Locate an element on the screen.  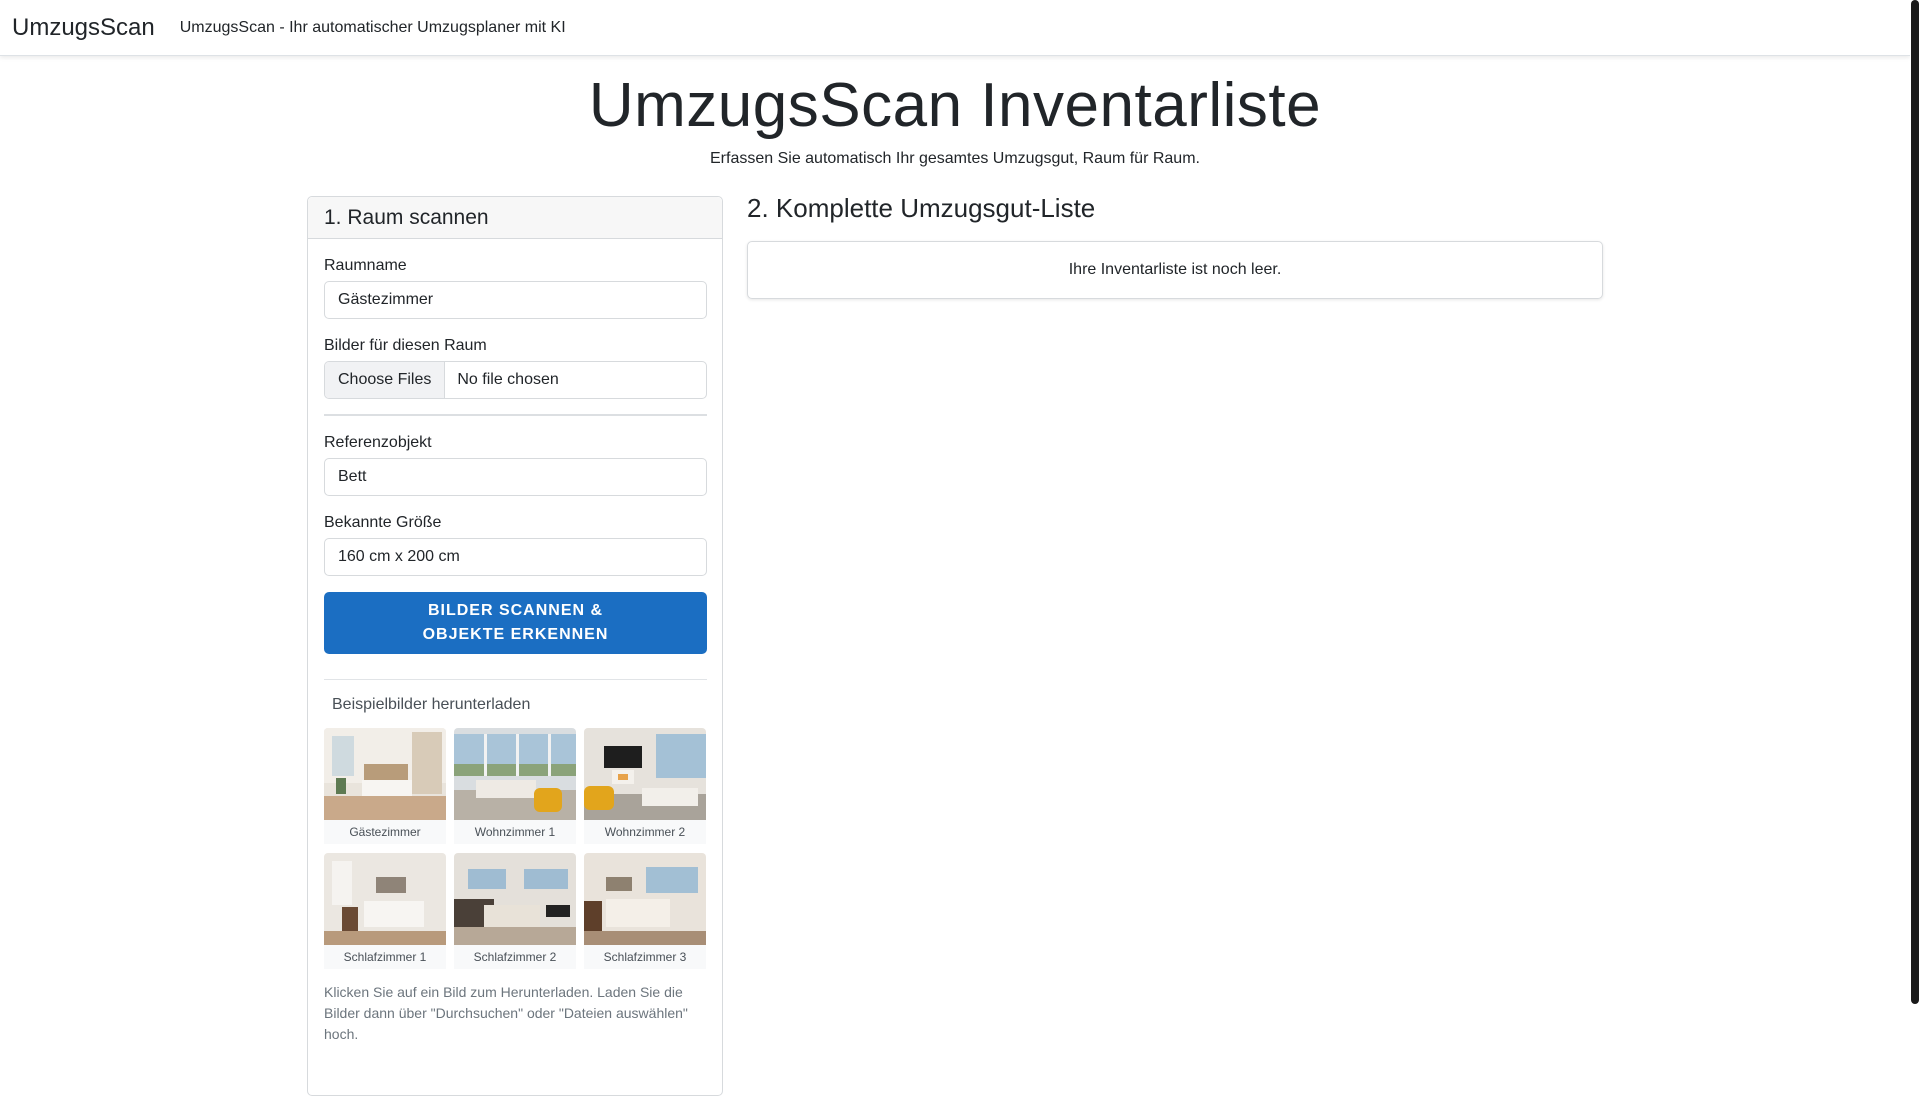
thumbnail-caption: Wohnzimmer 2 is located at coordinates (645, 832).